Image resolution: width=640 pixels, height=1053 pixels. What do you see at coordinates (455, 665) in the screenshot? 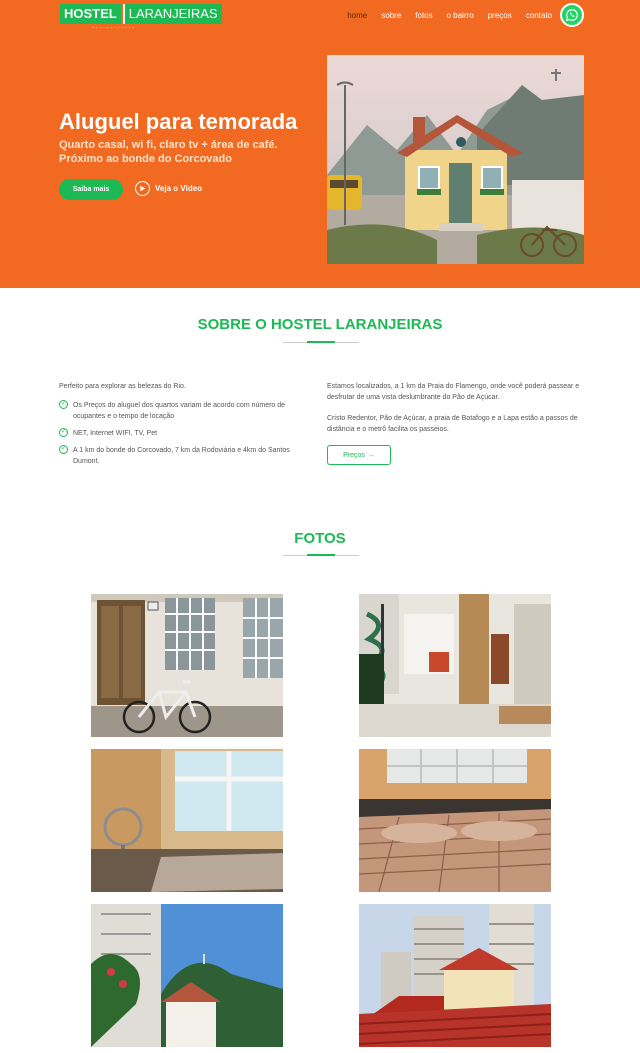
I see `photo-living-room` at bounding box center [455, 665].